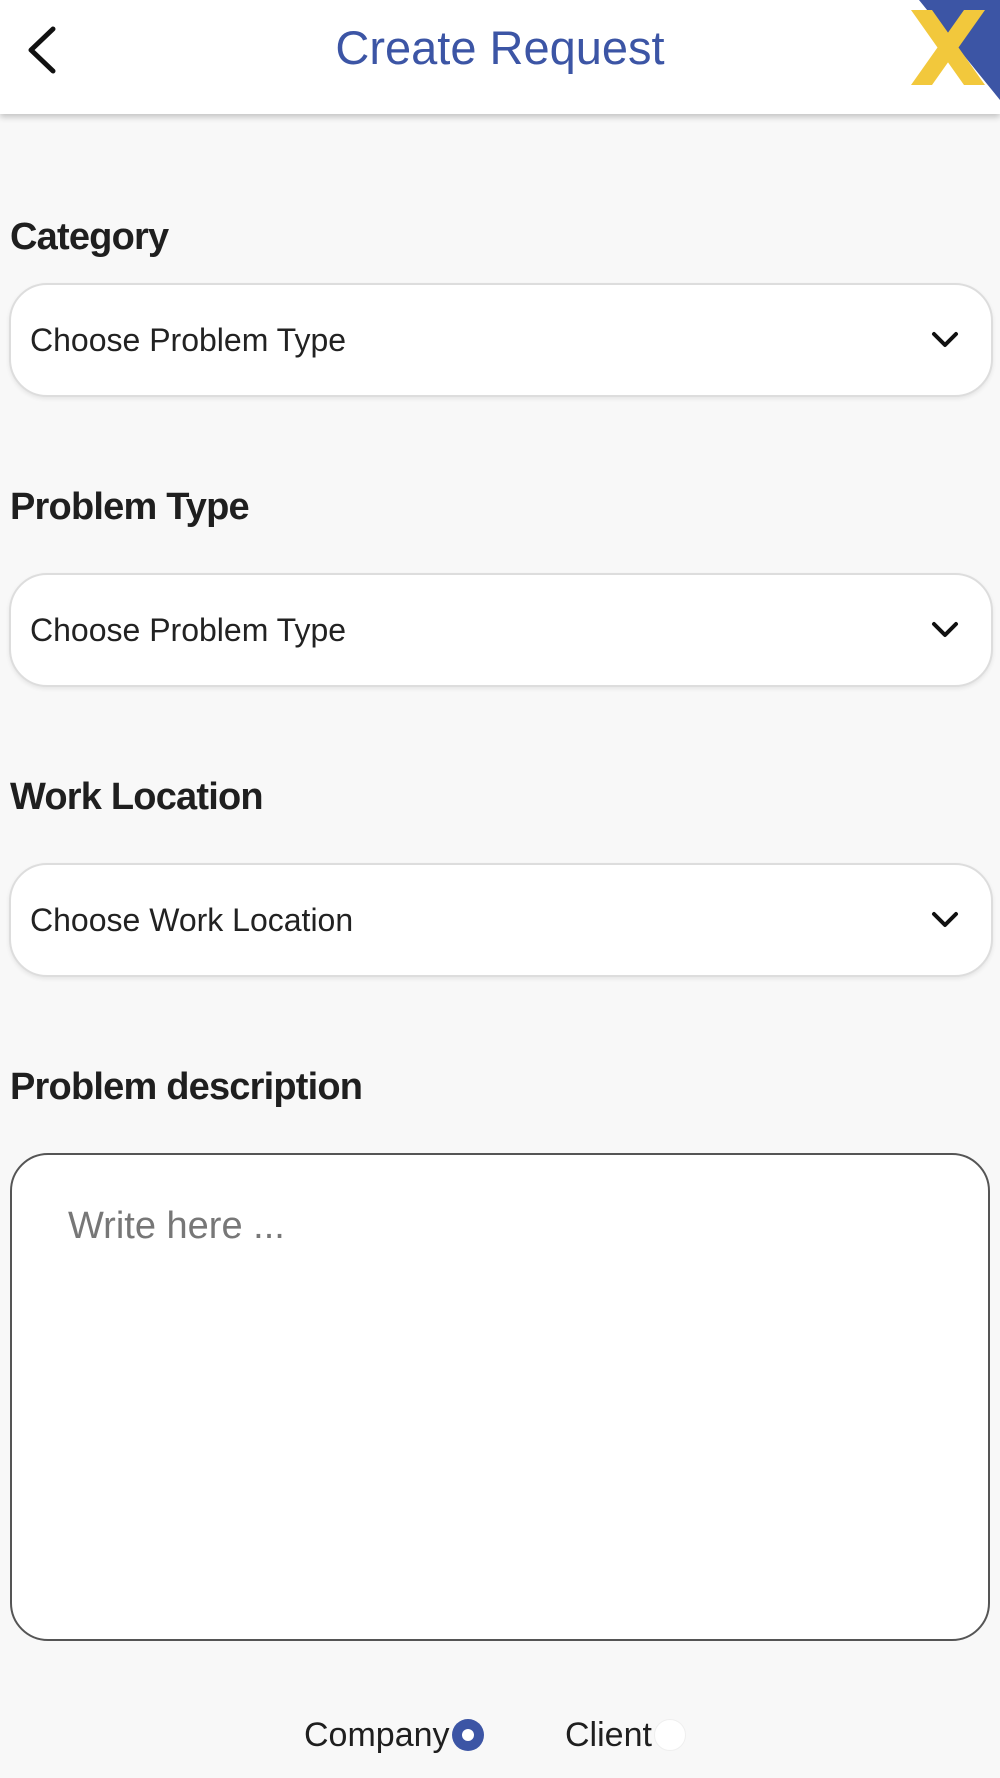 The width and height of the screenshot is (1000, 1778). I want to click on problem-type-select: Choose Problem Type, so click(501, 630).